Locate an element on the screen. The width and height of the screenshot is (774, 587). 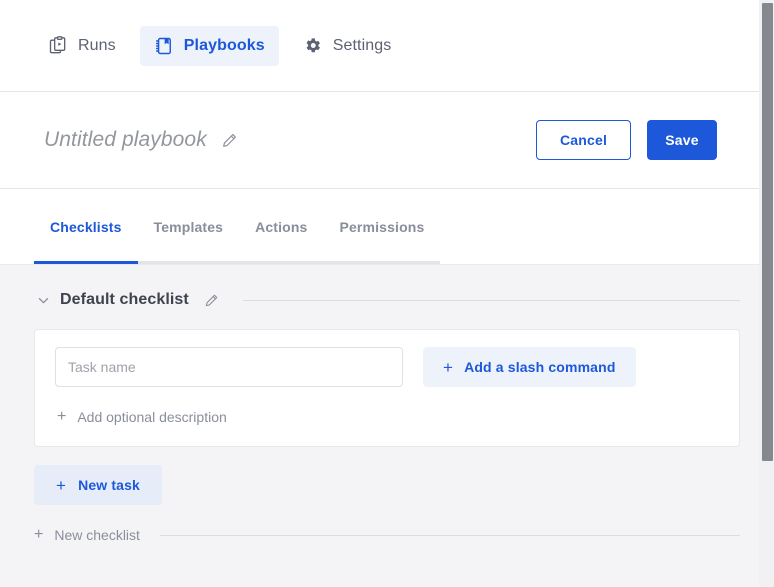
task-name-input is located at coordinates (229, 367).